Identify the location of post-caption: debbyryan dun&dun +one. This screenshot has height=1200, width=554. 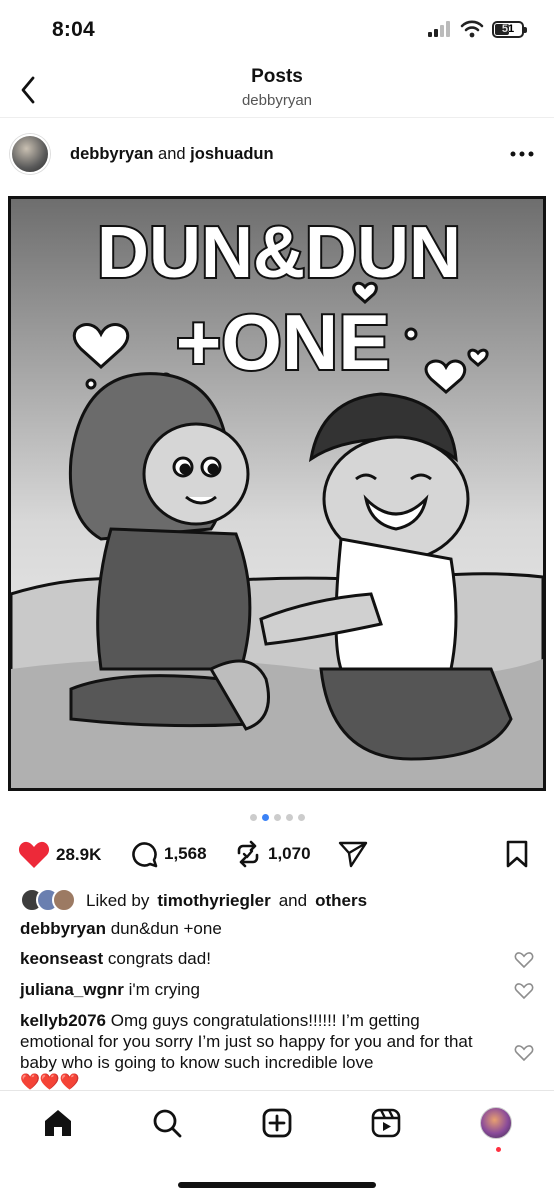
(121, 928).